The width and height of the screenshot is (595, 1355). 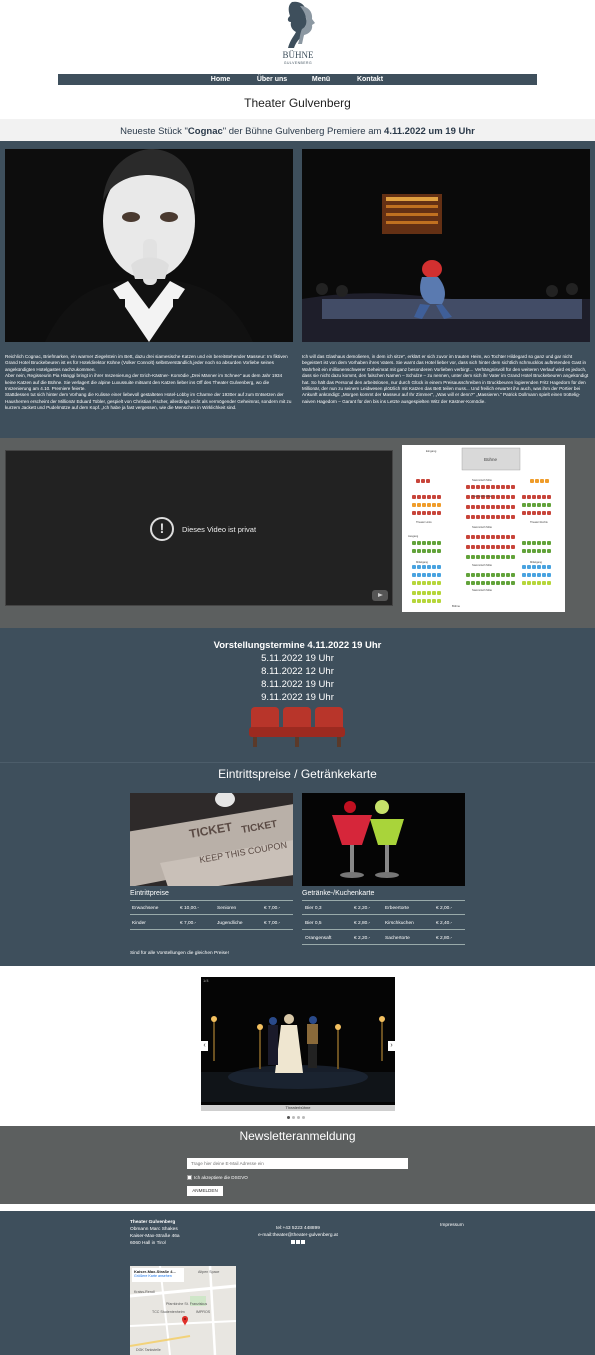 What do you see at coordinates (491, 459) in the screenshot?
I see `stage-label: Bühne` at bounding box center [491, 459].